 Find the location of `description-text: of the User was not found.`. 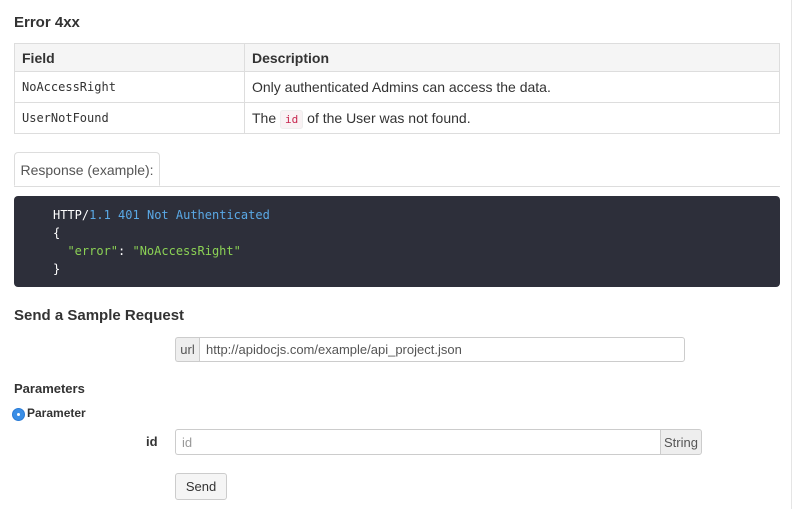

description-text: of the User was not found. is located at coordinates (389, 118).